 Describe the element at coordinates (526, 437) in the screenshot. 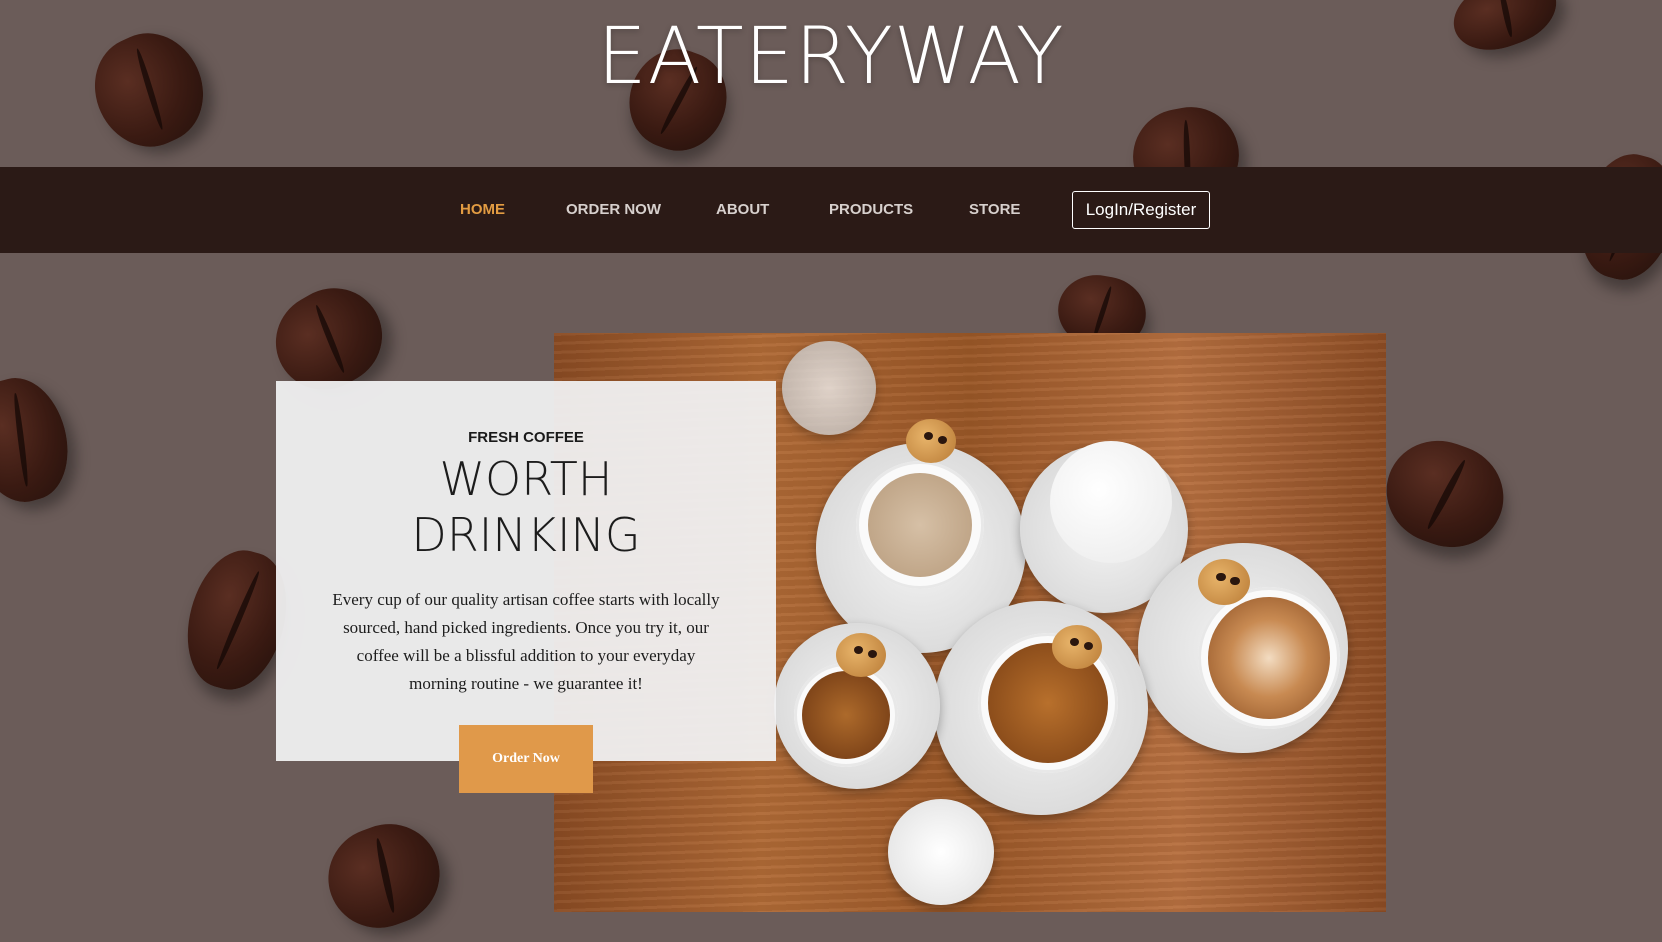

I see `hero-eyebrow: FRESH COFFEE` at that location.